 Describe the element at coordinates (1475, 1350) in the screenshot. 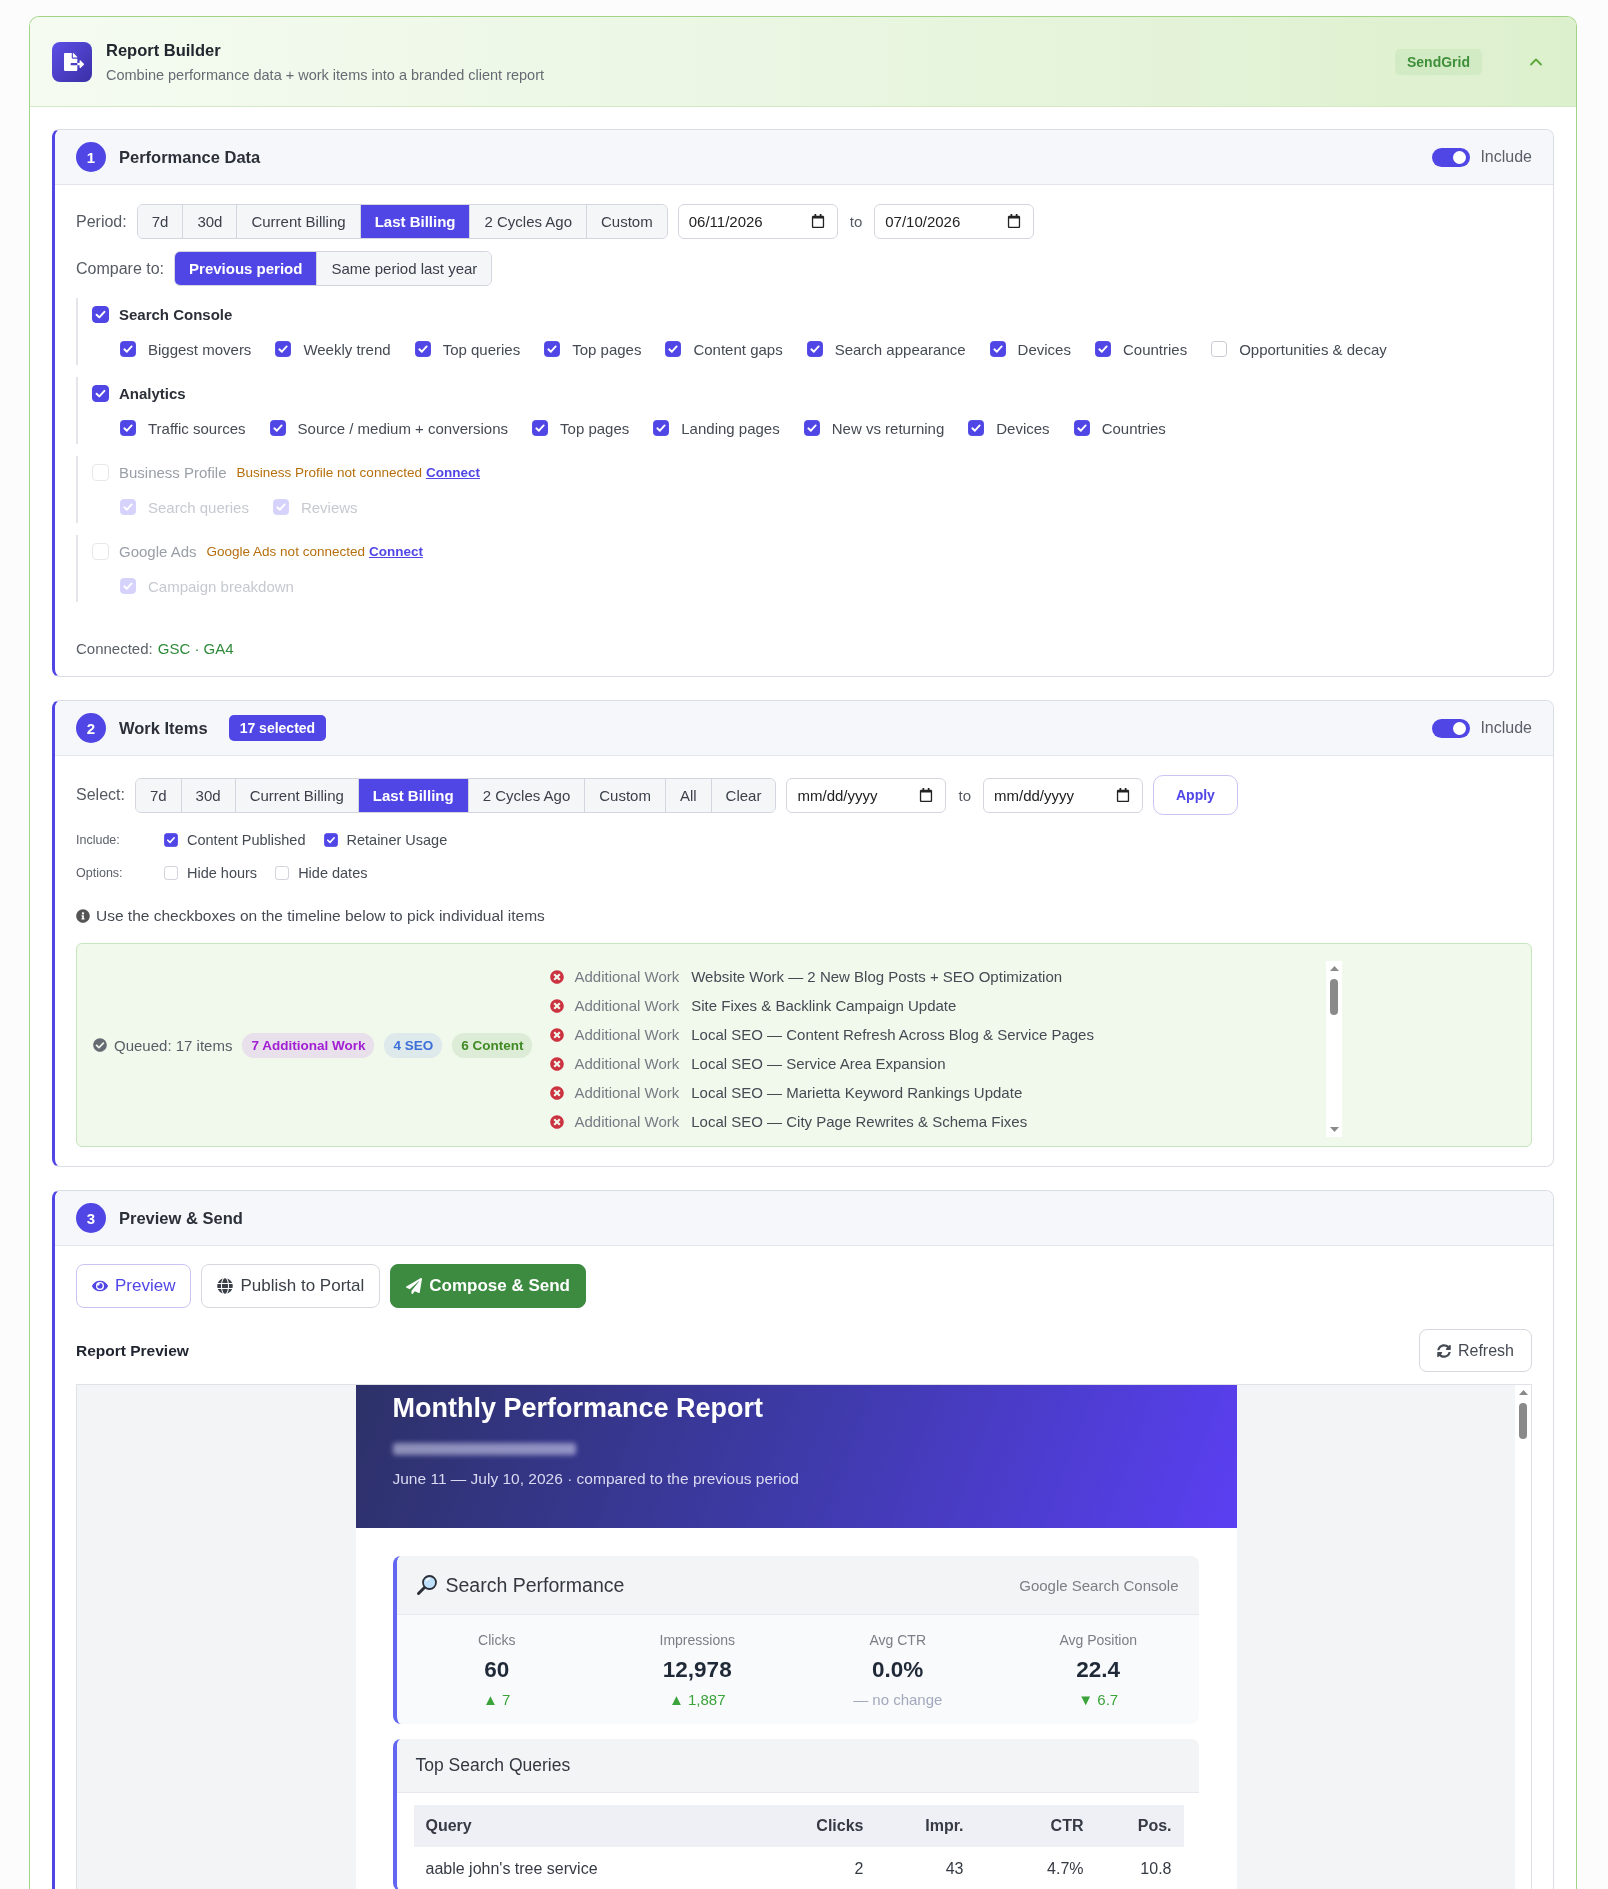

I see `refresh-button: Refresh` at that location.